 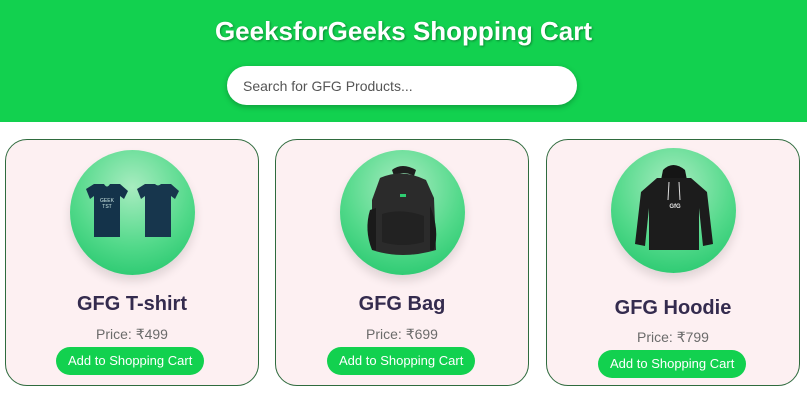 I want to click on svg-text: TST, so click(x=106, y=207).